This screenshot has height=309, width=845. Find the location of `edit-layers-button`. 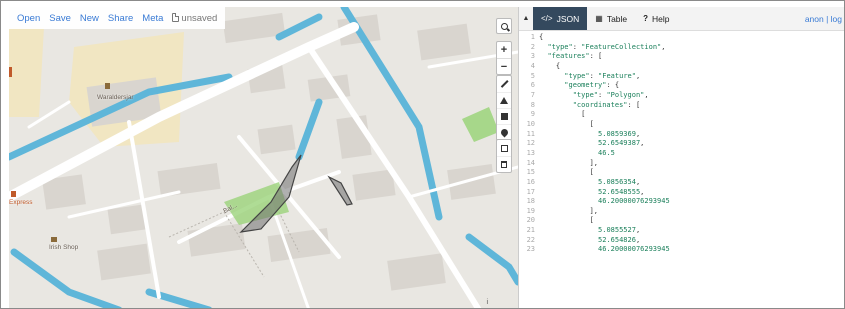

edit-layers-button is located at coordinates (504, 148).